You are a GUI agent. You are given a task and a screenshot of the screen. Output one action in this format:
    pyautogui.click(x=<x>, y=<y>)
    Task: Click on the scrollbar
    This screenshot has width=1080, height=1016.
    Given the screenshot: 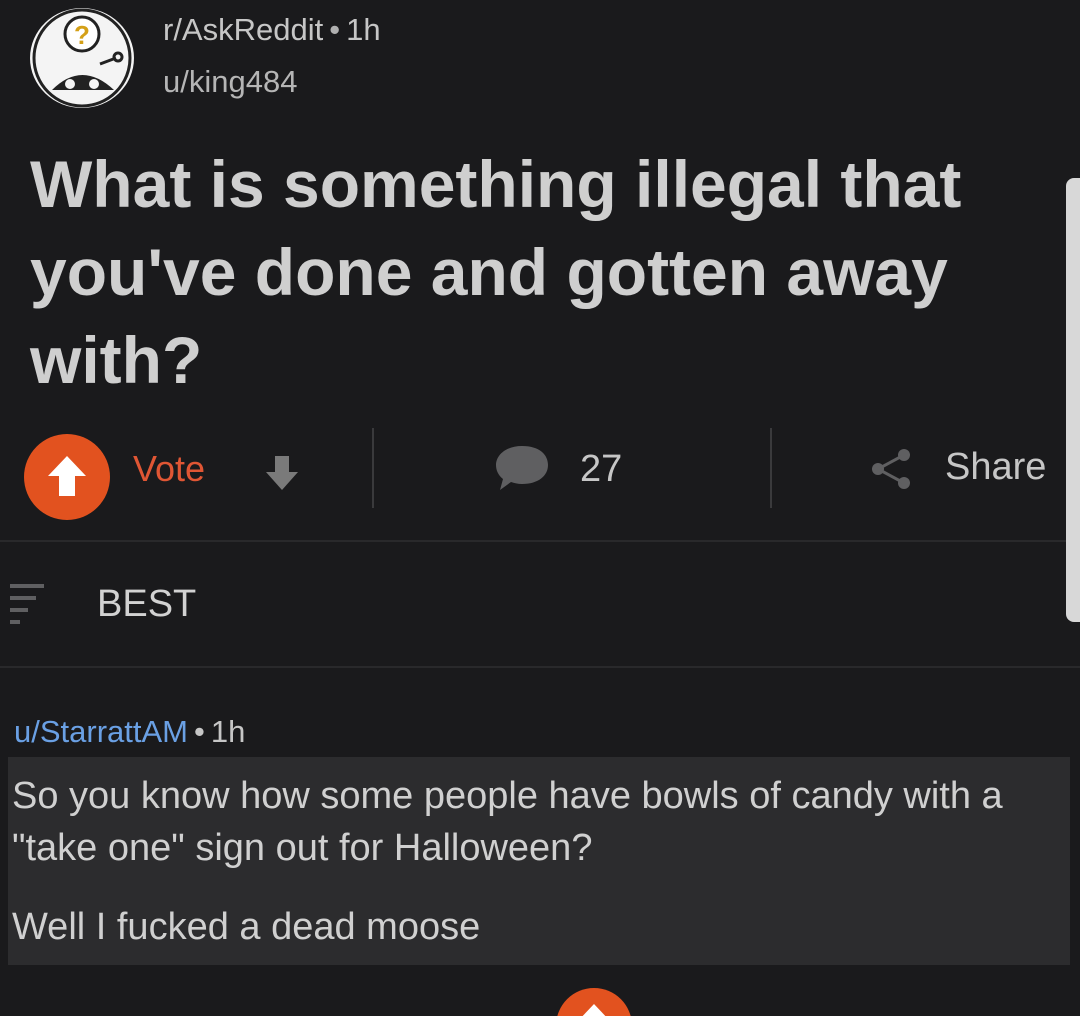 What is the action you would take?
    pyautogui.click(x=1073, y=400)
    